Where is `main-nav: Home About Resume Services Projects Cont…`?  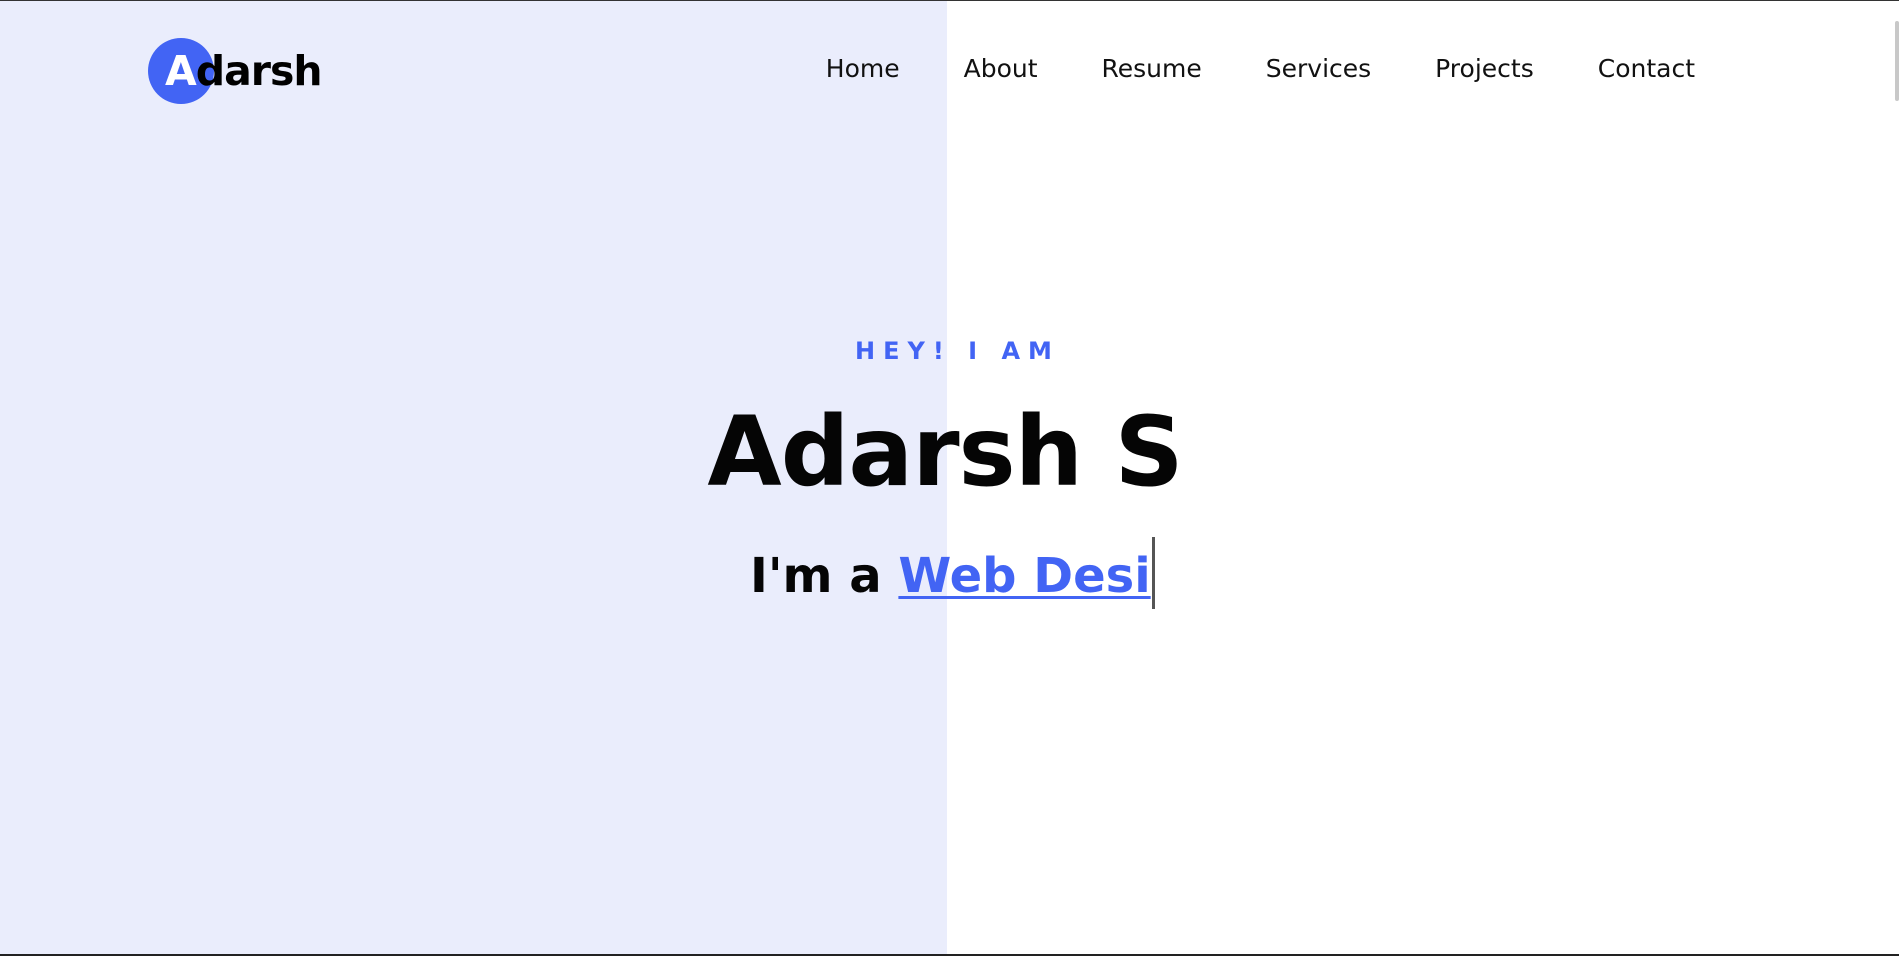 main-nav: Home About Resume Services Projects Cont… is located at coordinates (1228, 69).